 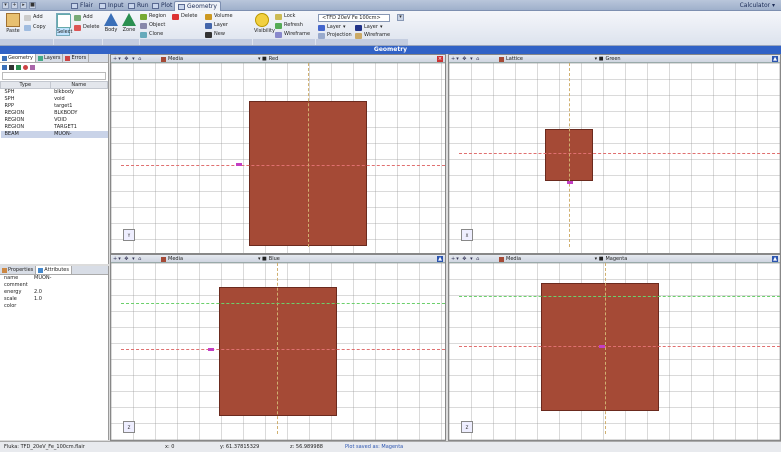 I want to click on region-button: Region, so click(x=153, y=16).